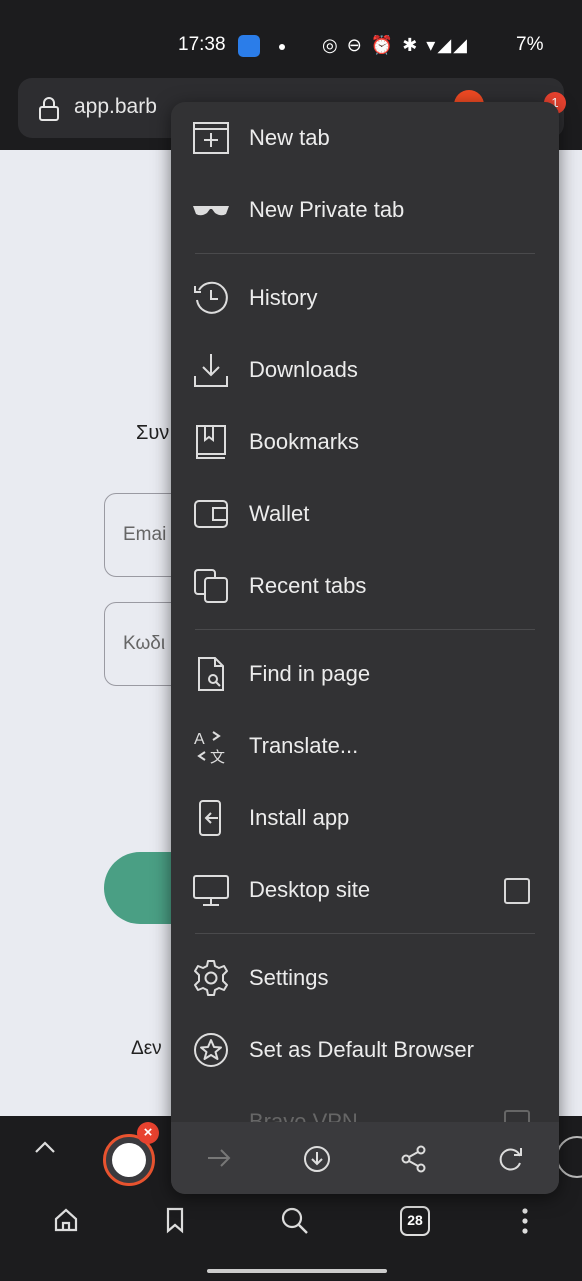 This screenshot has height=1281, width=582. I want to click on chevron-up-icon, so click(45, 1148).